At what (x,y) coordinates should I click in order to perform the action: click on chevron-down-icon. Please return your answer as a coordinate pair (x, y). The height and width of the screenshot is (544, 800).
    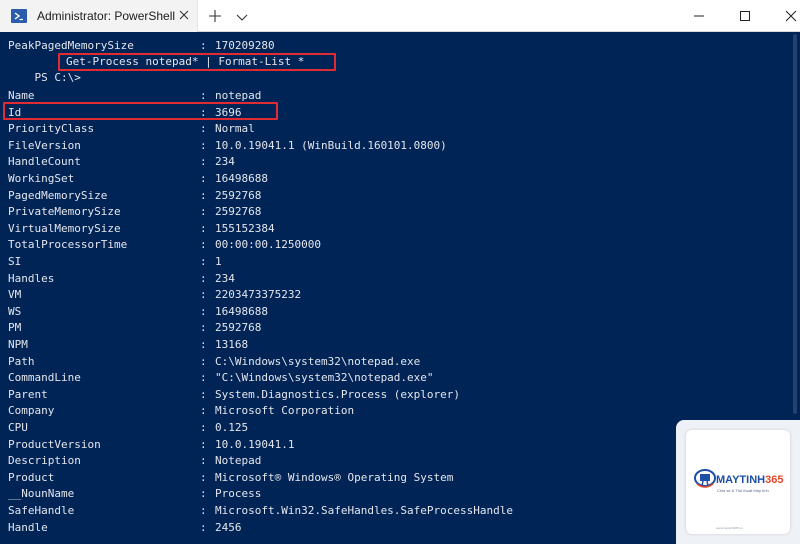
    Looking at the image, I should click on (242, 16).